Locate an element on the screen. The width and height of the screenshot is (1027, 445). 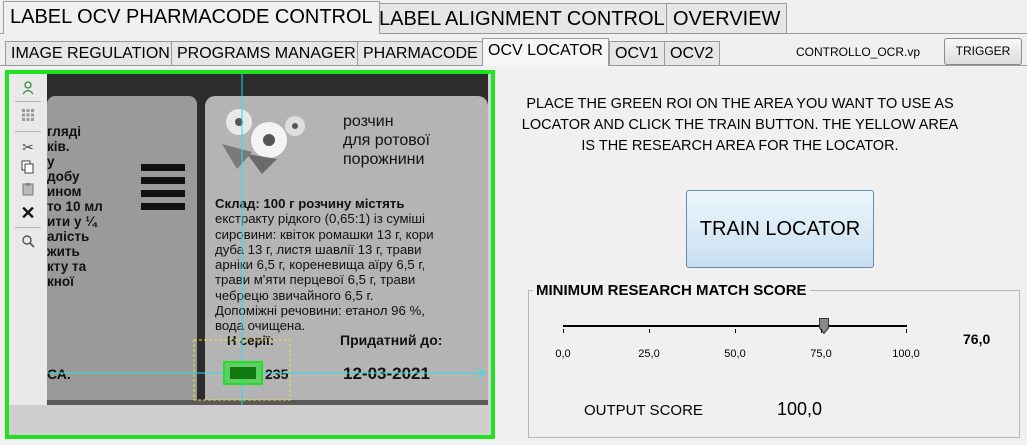
roi-person-icon is located at coordinates (28, 89).